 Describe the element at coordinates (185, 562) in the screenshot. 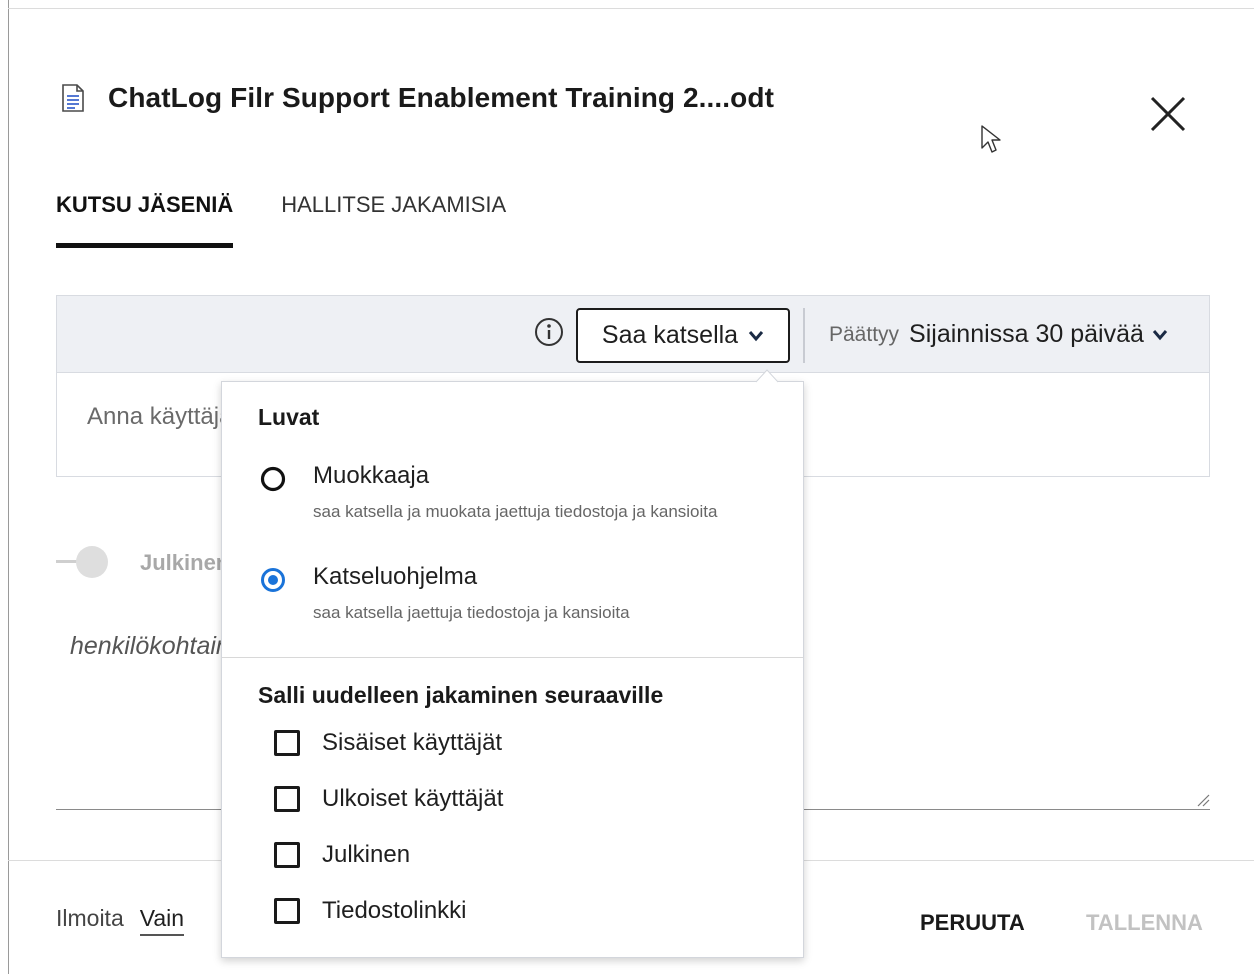

I see `public-toggle-label: Julkinen` at that location.